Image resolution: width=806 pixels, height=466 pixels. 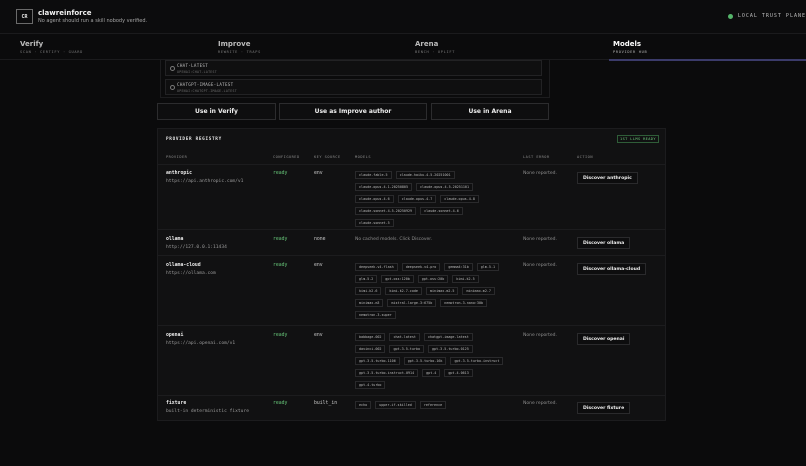 What do you see at coordinates (604, 339) in the screenshot?
I see `discover-openai-button: Discover openai` at bounding box center [604, 339].